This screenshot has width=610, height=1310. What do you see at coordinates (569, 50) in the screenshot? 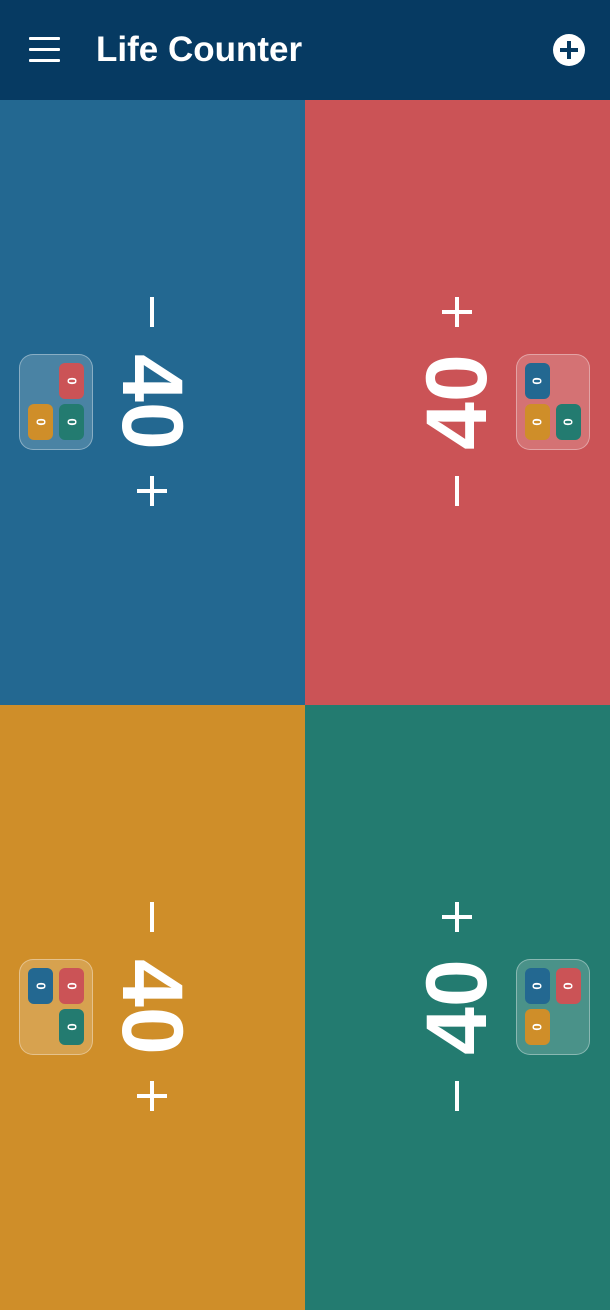
I see `add-icon` at bounding box center [569, 50].